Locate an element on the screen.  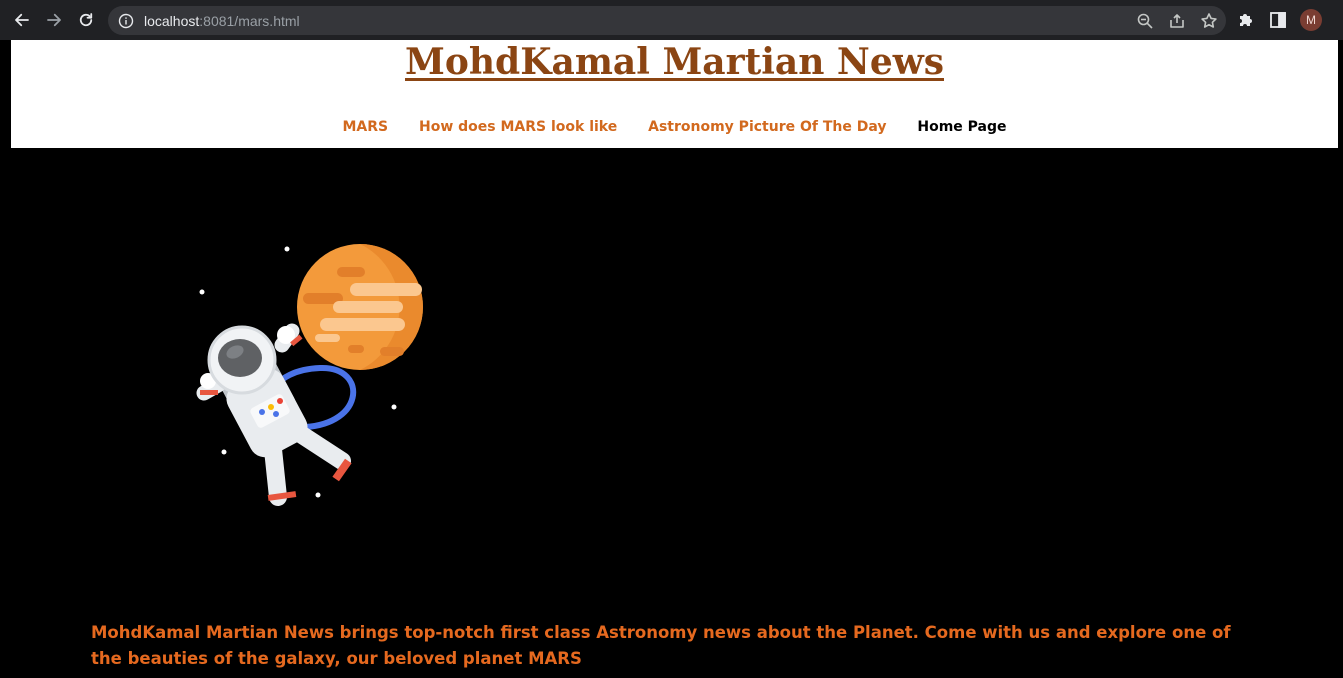
address-bar: localhost:8081/mars.html is located at coordinates (667, 20).